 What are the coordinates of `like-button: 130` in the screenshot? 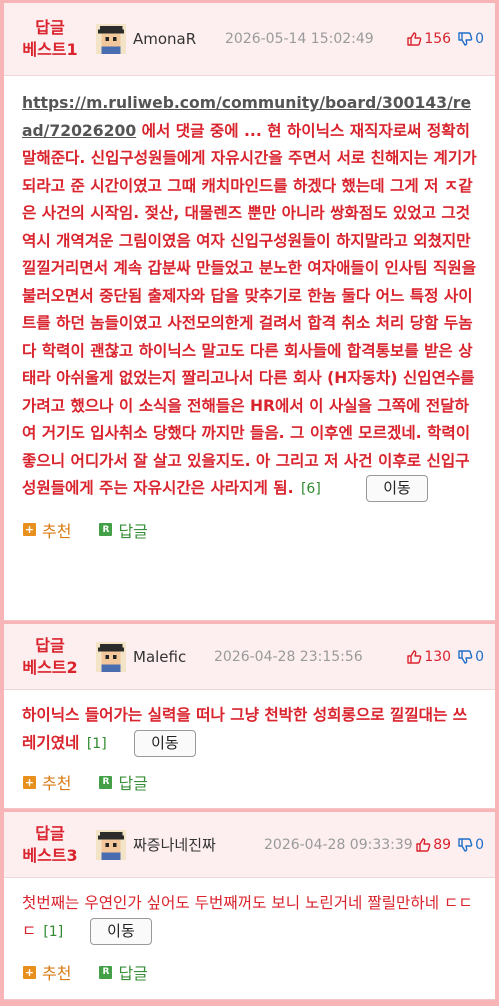 It's located at (428, 657).